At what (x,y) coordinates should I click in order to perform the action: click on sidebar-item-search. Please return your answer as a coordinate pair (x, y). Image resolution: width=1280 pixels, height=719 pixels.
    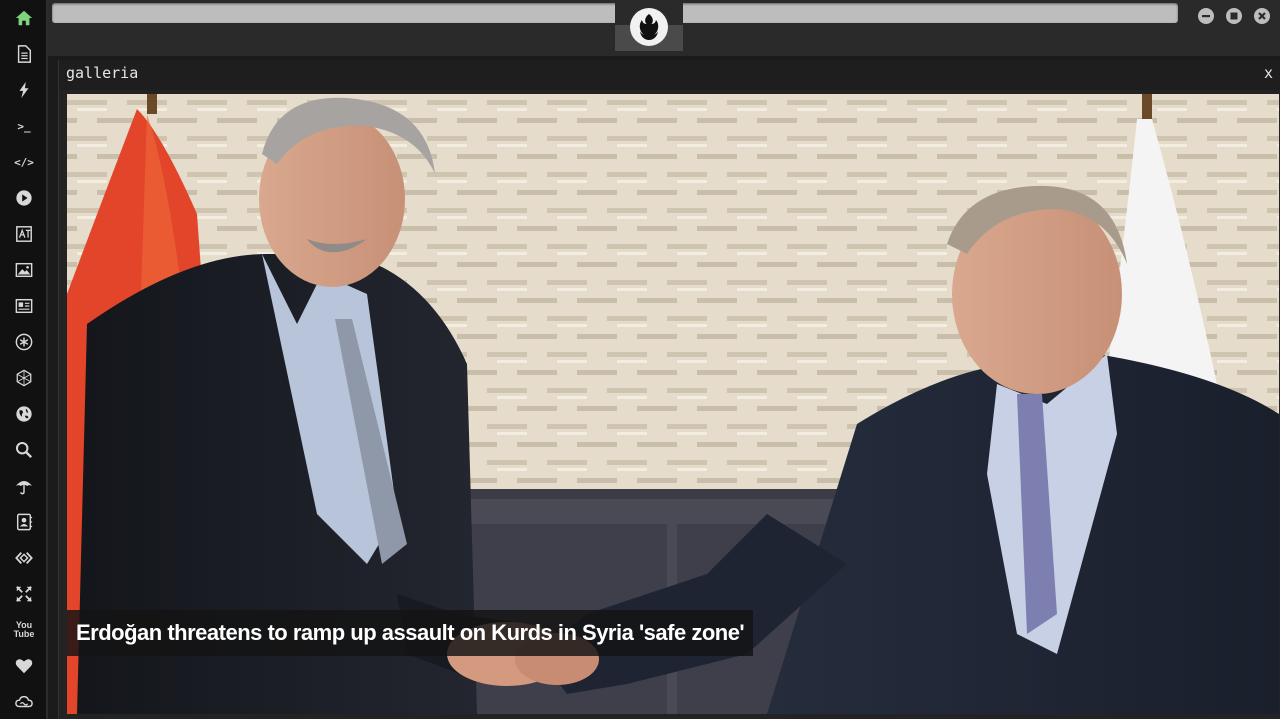
    Looking at the image, I should click on (24, 450).